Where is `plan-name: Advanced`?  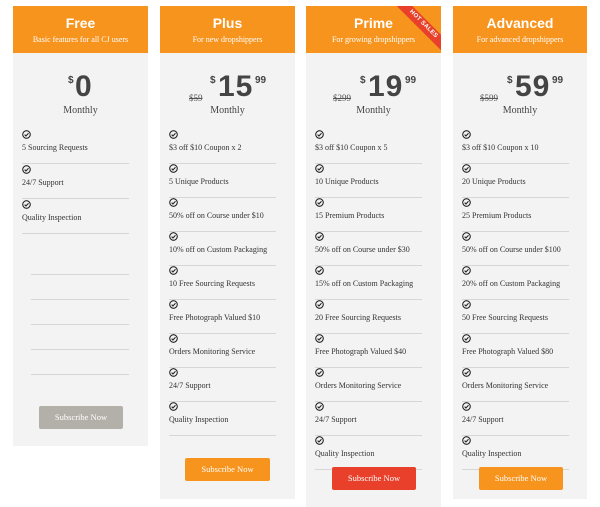 plan-name: Advanced is located at coordinates (520, 23).